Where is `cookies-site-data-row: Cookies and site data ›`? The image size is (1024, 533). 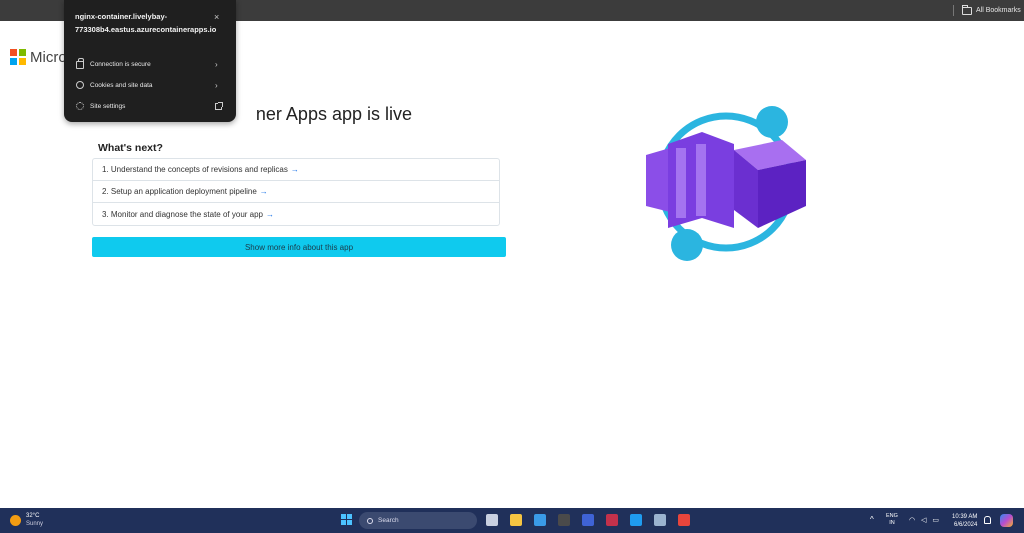
cookies-site-data-row: Cookies and site data › is located at coordinates (150, 85).